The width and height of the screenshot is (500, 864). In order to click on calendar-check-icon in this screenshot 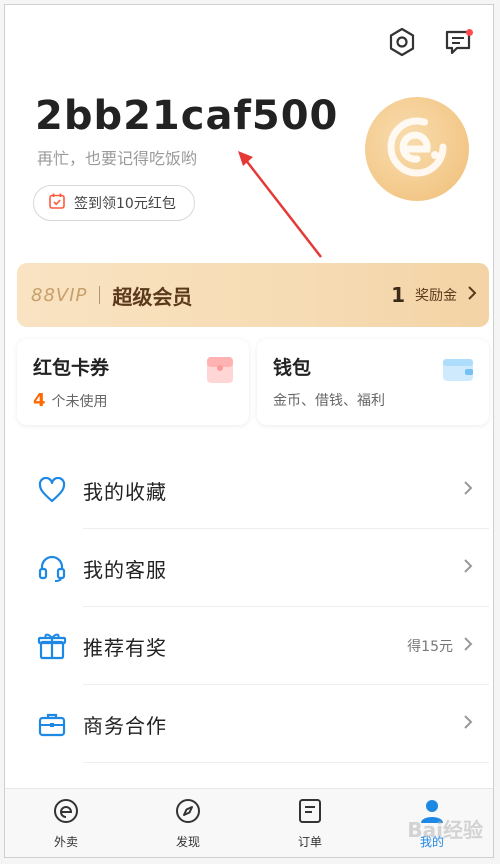, I will do `click(57, 203)`.